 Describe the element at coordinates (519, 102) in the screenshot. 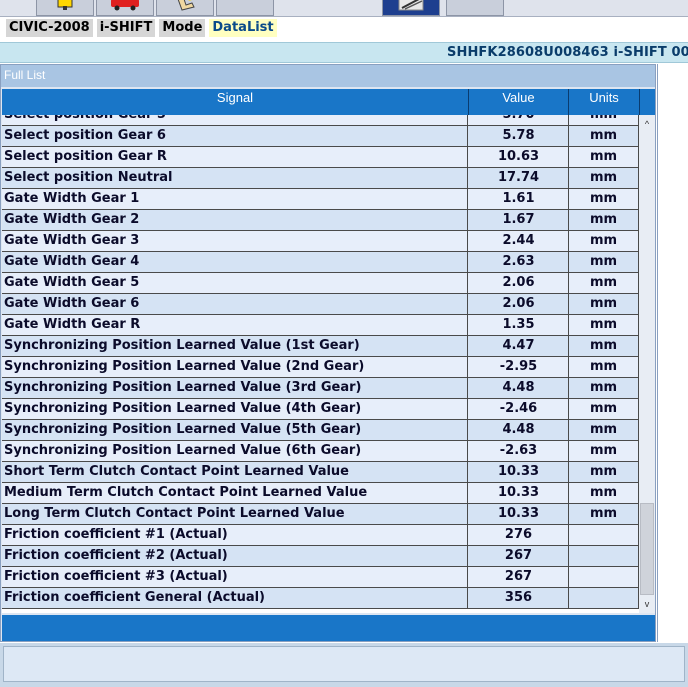

I see `column-header-value: Value` at that location.